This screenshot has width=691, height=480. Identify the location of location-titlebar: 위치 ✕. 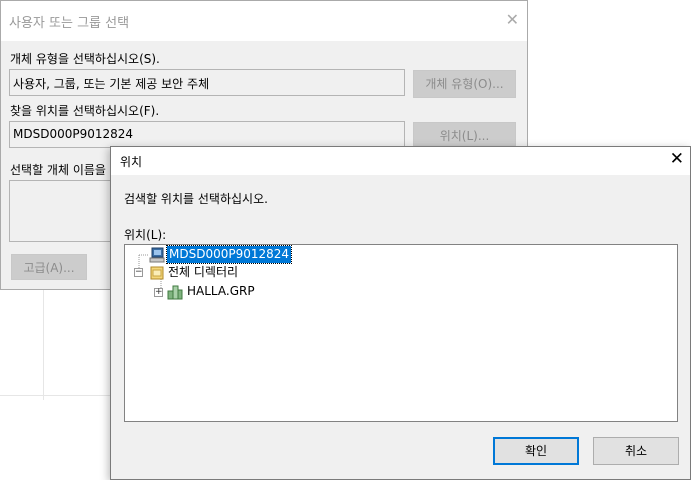
(400, 161).